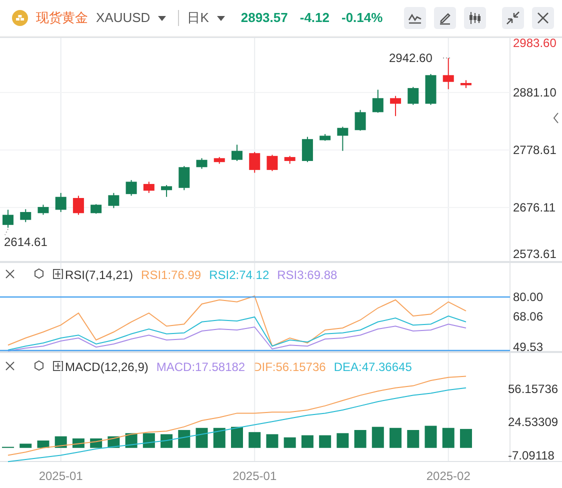 The height and width of the screenshot is (488, 562). What do you see at coordinates (448, 476) in the screenshot?
I see `date-axis-label: 2025-02` at bounding box center [448, 476].